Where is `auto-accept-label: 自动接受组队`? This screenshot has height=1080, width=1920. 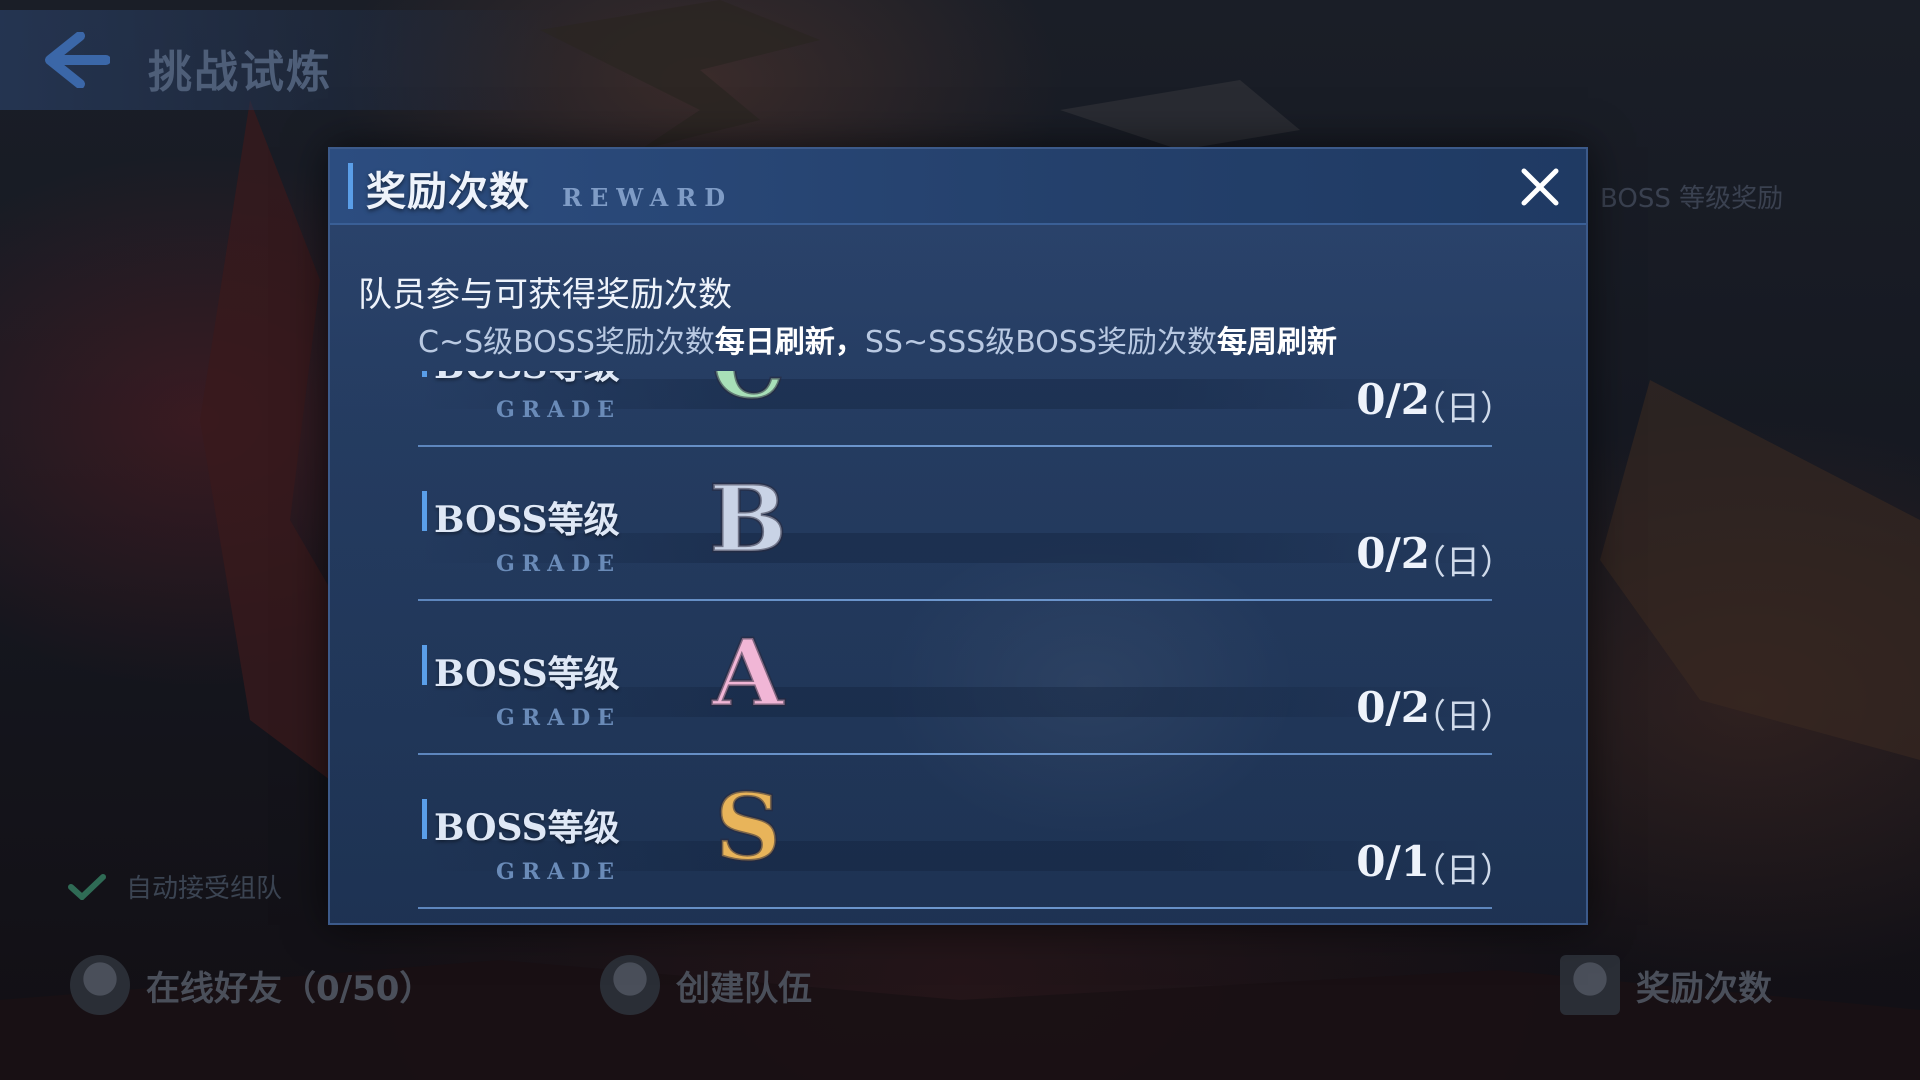 auto-accept-label: 自动接受组队 is located at coordinates (204, 889).